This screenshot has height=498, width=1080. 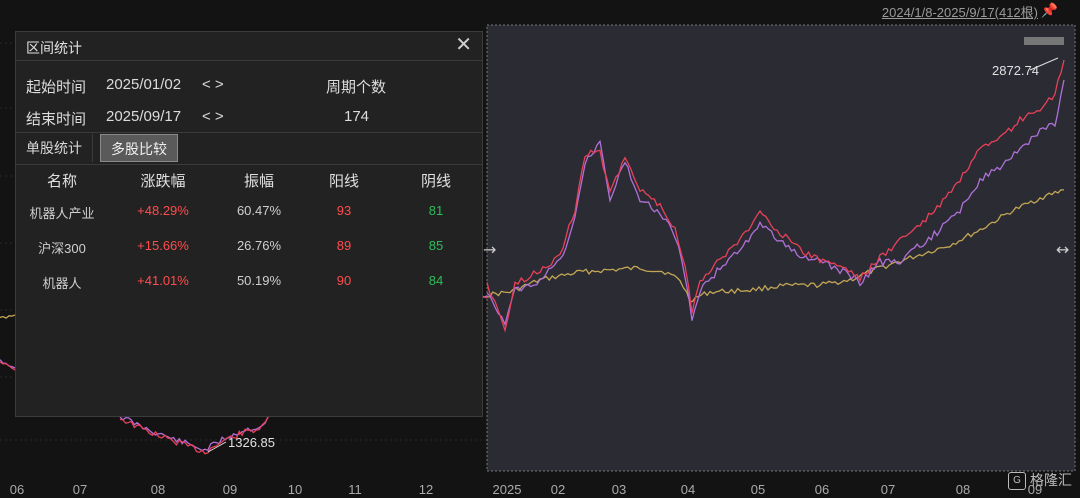 I want to click on start-date-arrows: < >, so click(x=213, y=84).